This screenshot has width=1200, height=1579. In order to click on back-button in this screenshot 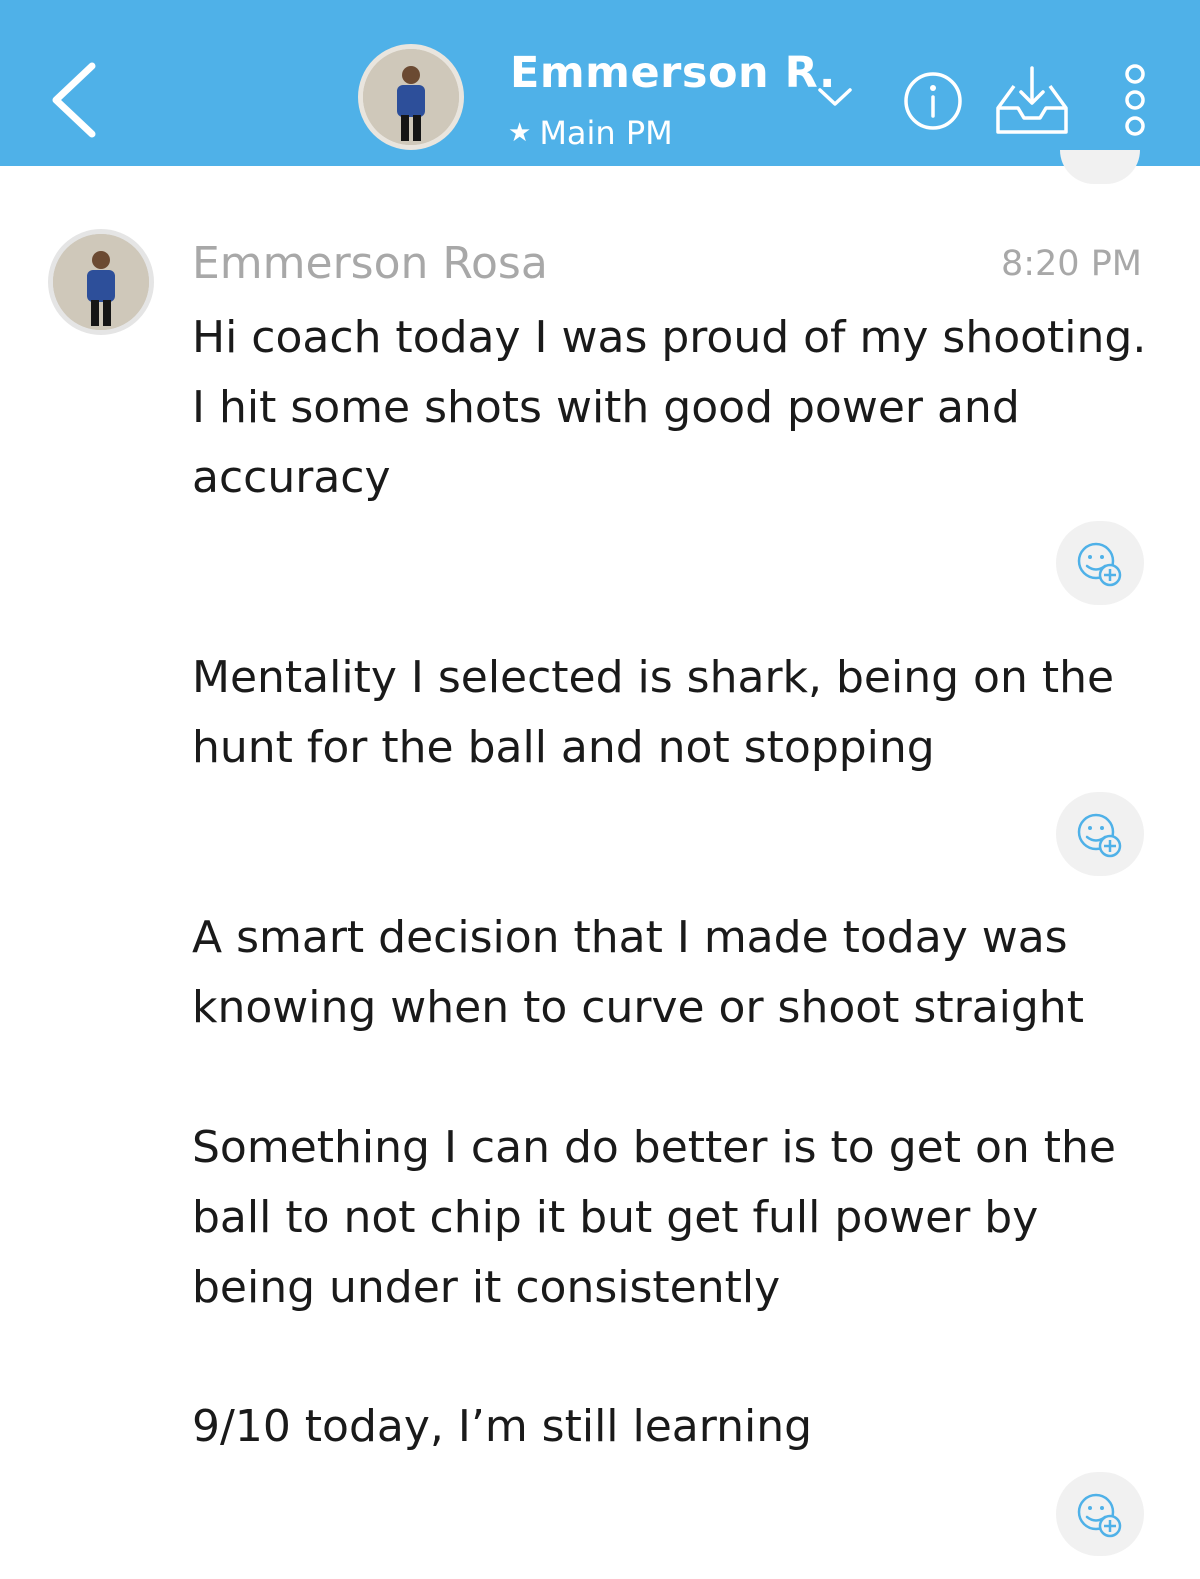, I will do `click(75, 97)`.